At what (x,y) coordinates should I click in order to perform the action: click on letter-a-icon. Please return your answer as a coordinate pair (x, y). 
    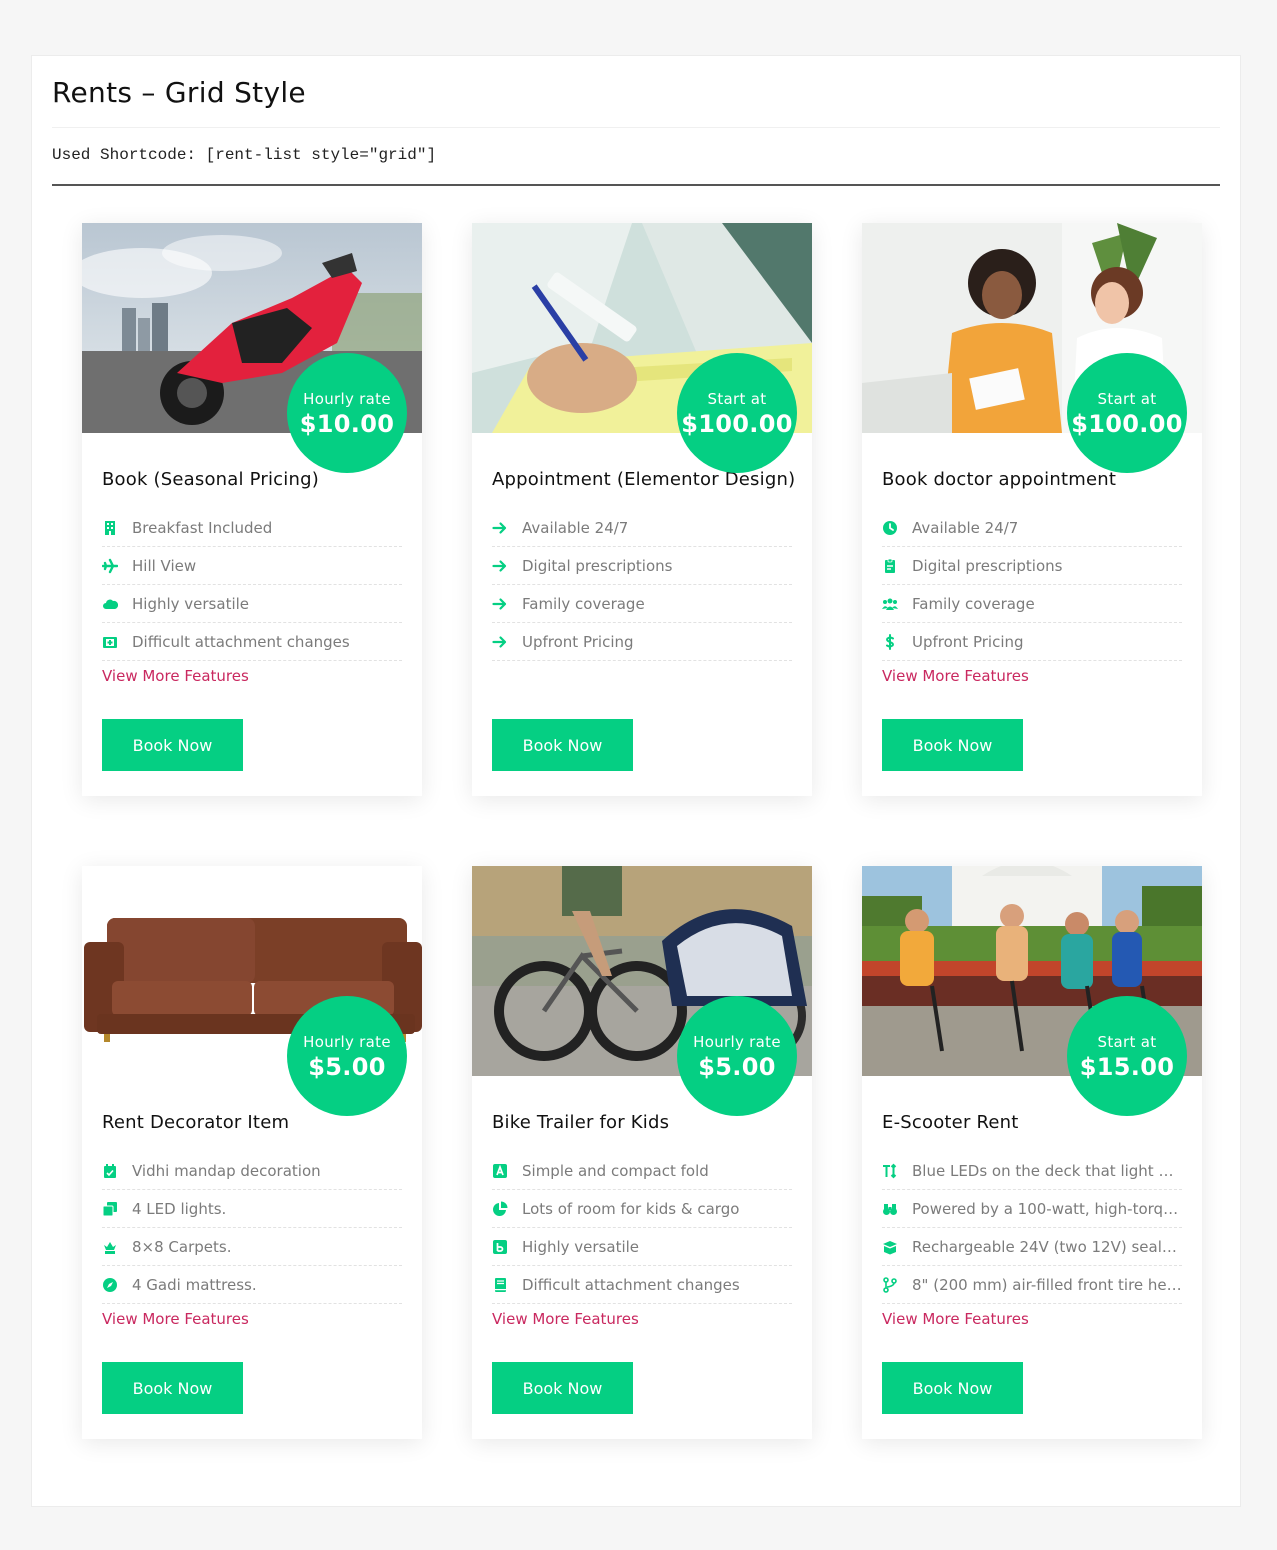
    Looking at the image, I should click on (500, 1171).